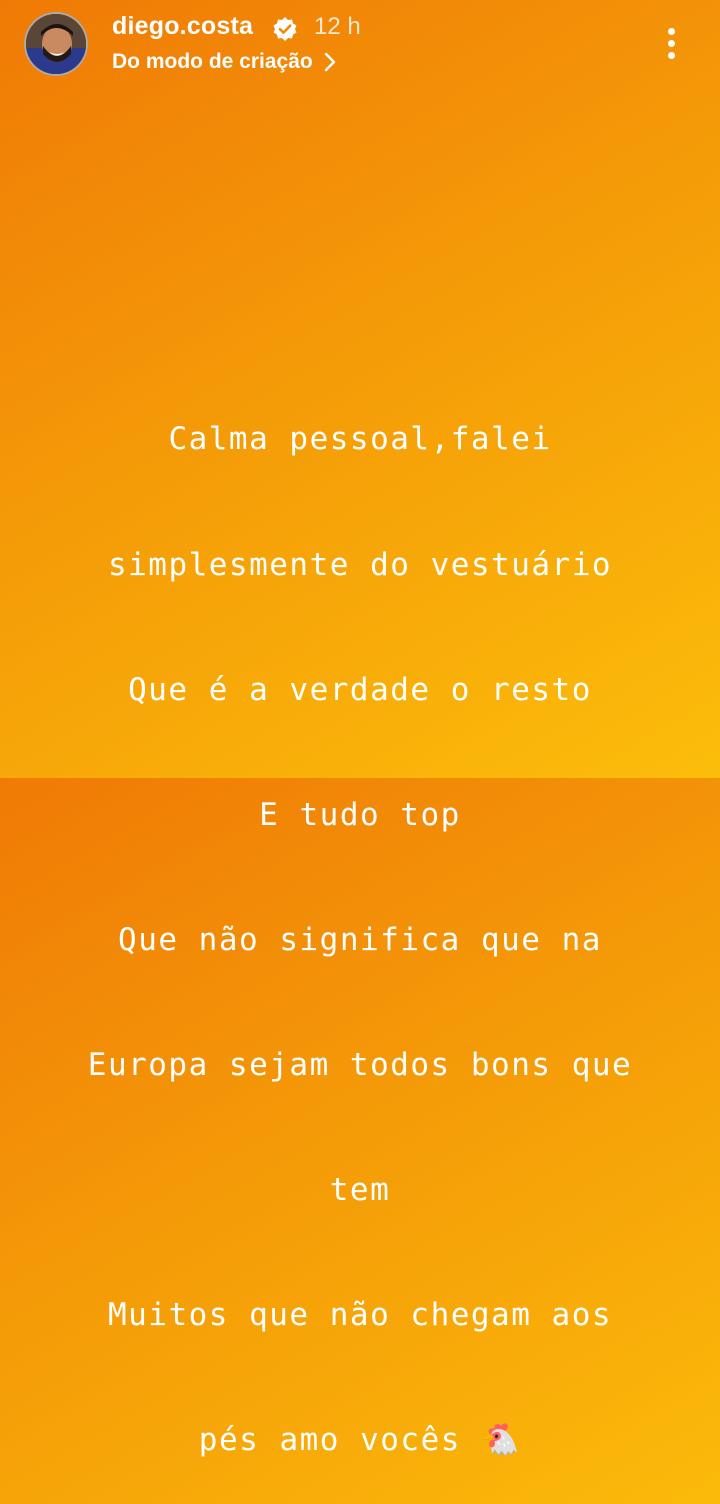 This screenshot has width=720, height=1504. Describe the element at coordinates (360, 564) in the screenshot. I see `story-line: simplesmente do vestuário` at that location.